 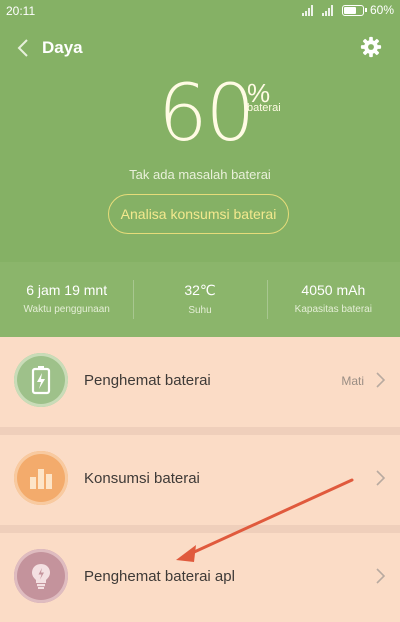 What do you see at coordinates (147, 380) in the screenshot?
I see `item-label: Penghemat baterai` at bounding box center [147, 380].